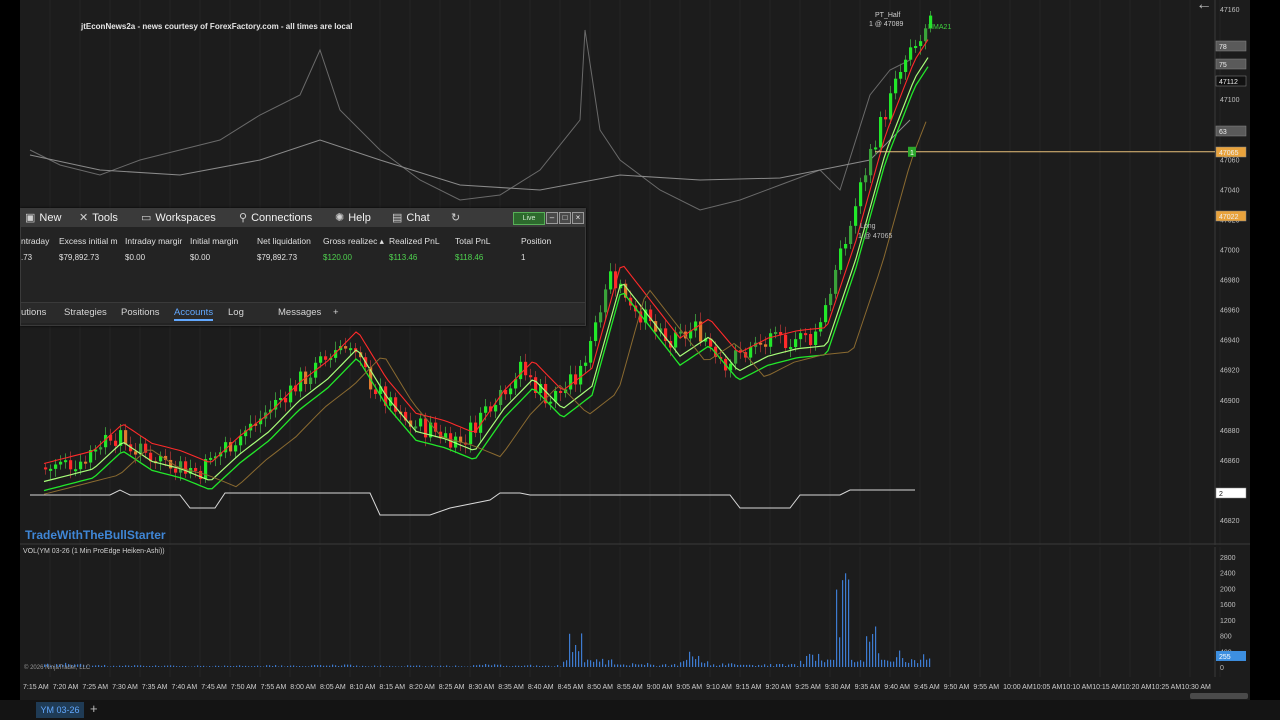  I want to click on menu-tools: ✕ Tools, so click(98, 218).